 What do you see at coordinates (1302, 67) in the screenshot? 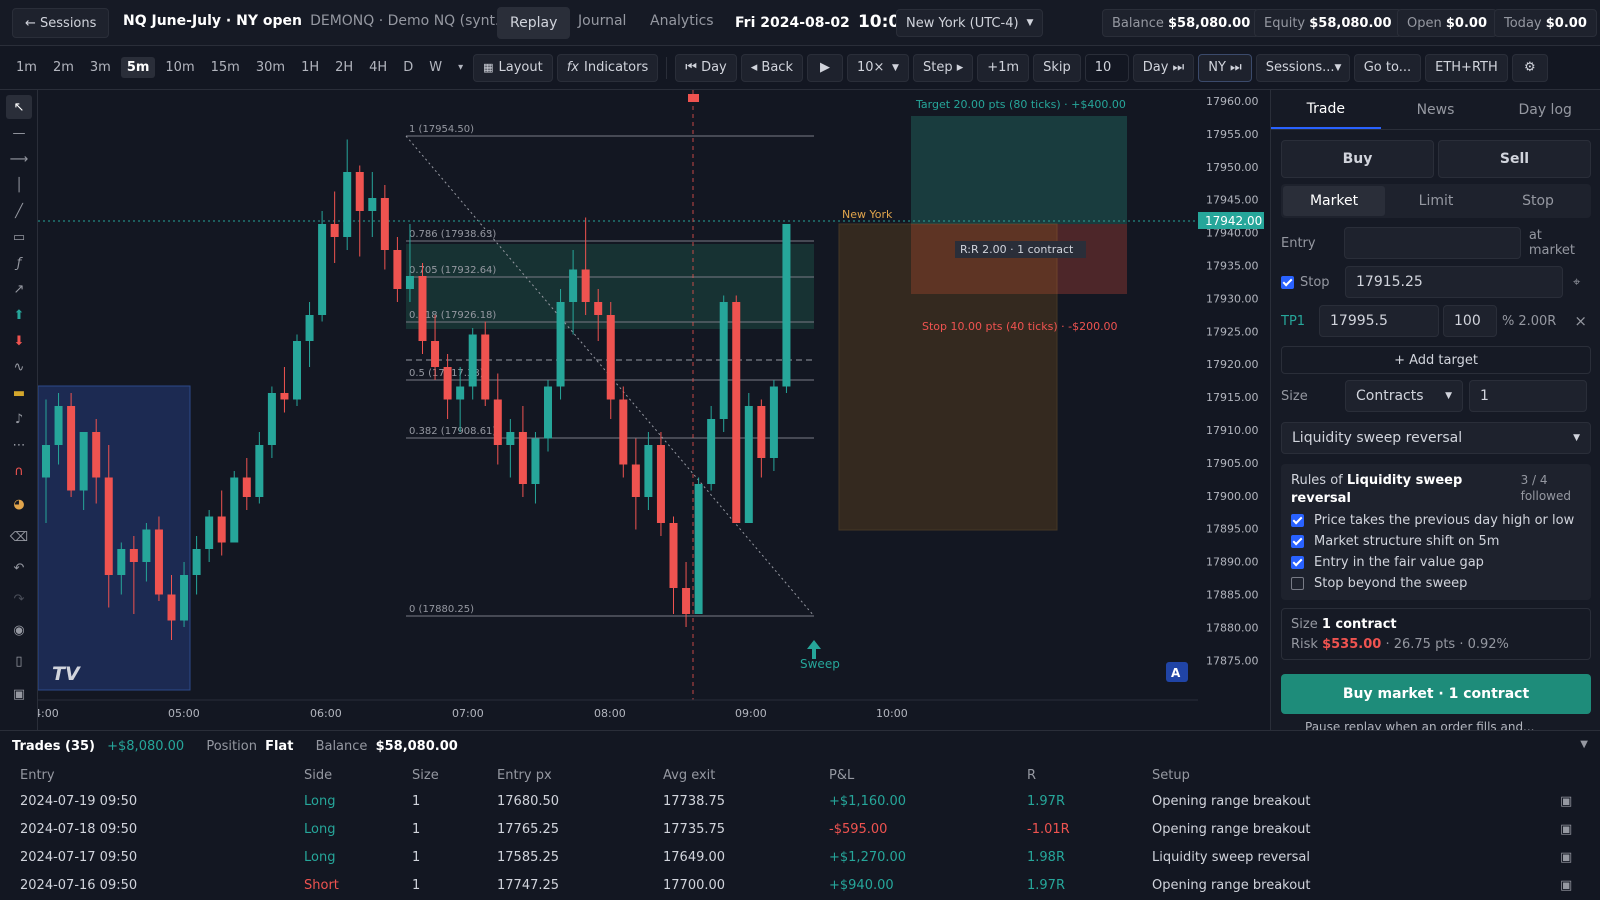
I see `sessions-select: Sessions... ▼` at bounding box center [1302, 67].